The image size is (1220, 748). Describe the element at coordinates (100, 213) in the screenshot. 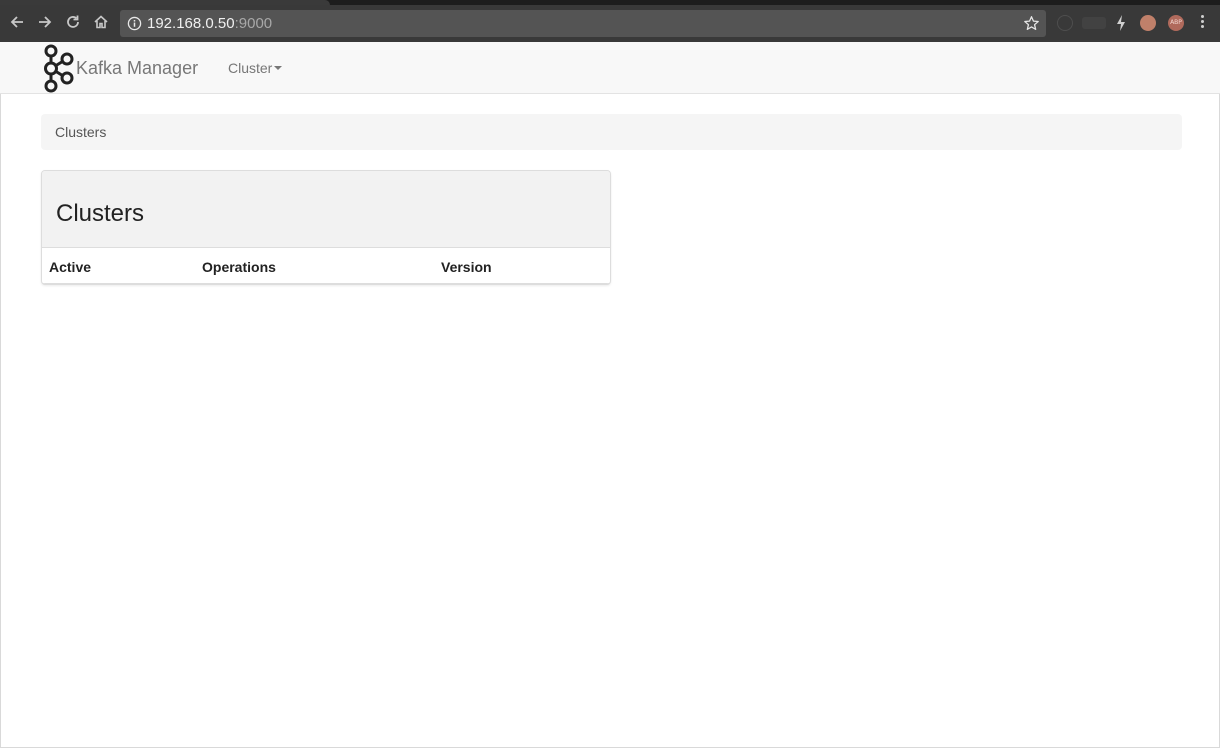

I see `panel-title: Clusters` at that location.